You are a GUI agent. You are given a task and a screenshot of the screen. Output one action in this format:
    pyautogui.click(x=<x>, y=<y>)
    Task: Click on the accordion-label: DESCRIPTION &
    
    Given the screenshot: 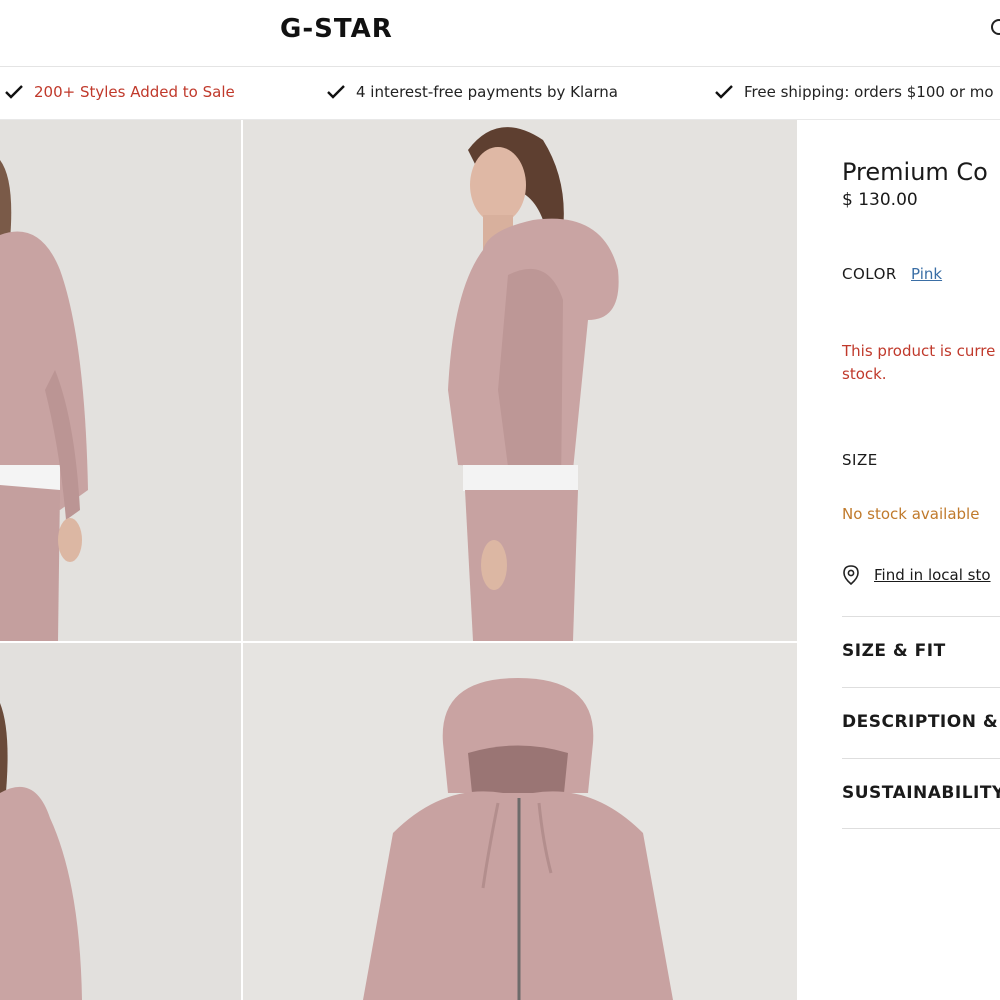 What is the action you would take?
    pyautogui.click(x=920, y=722)
    